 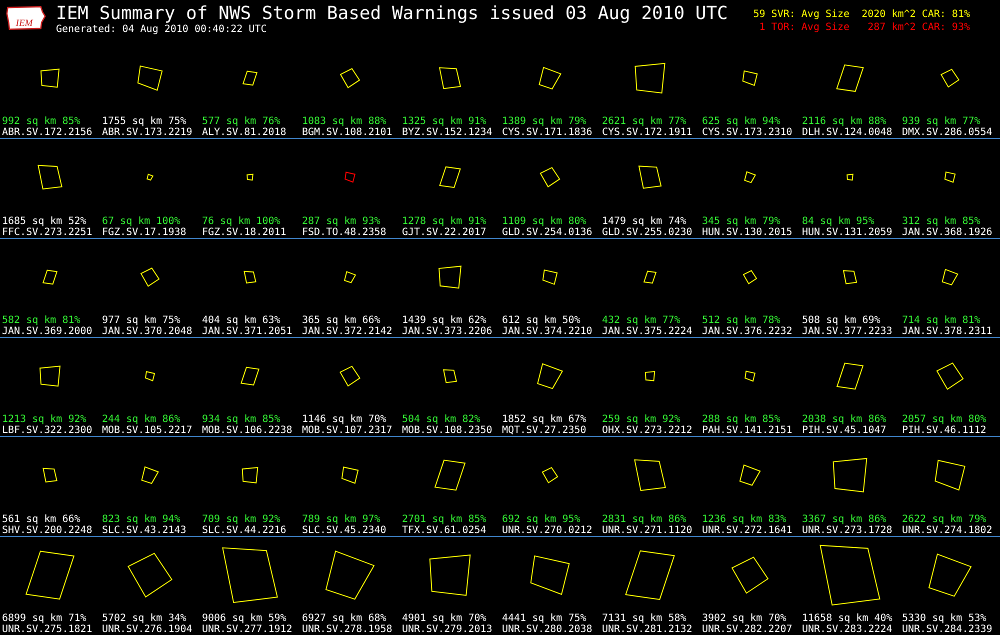 What do you see at coordinates (145, 122) in the screenshot?
I see `warning-stats: 1755 sq km 75%` at bounding box center [145, 122].